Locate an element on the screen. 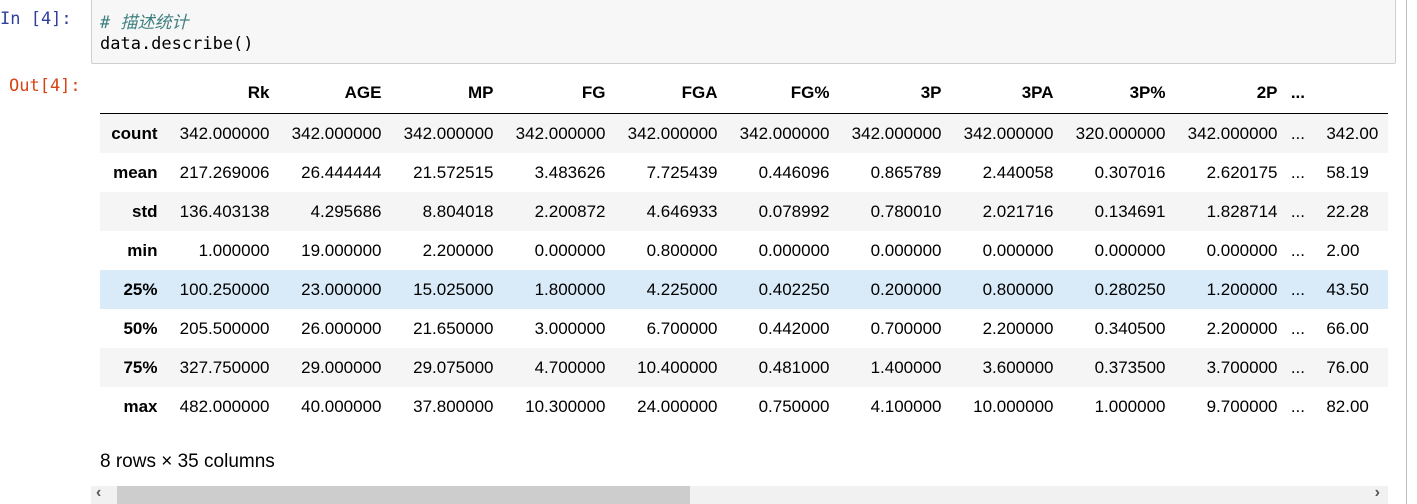  row-index: count is located at coordinates (134, 133).